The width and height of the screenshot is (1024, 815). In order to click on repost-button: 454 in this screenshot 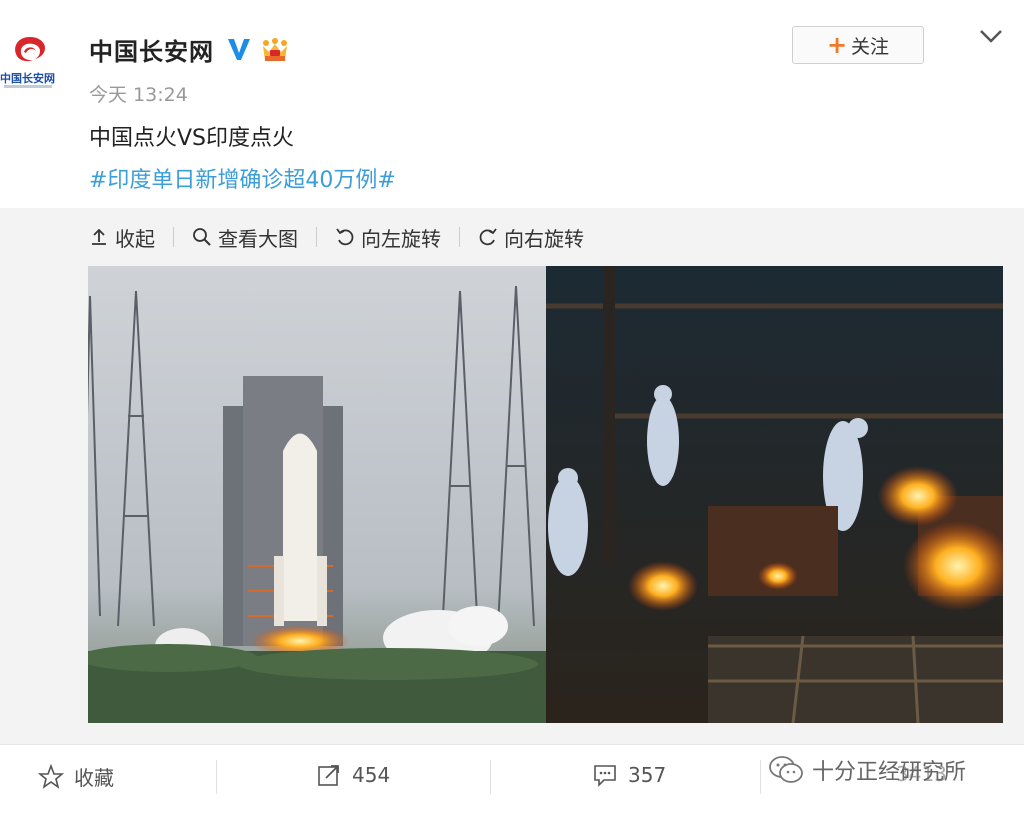, I will do `click(353, 775)`.